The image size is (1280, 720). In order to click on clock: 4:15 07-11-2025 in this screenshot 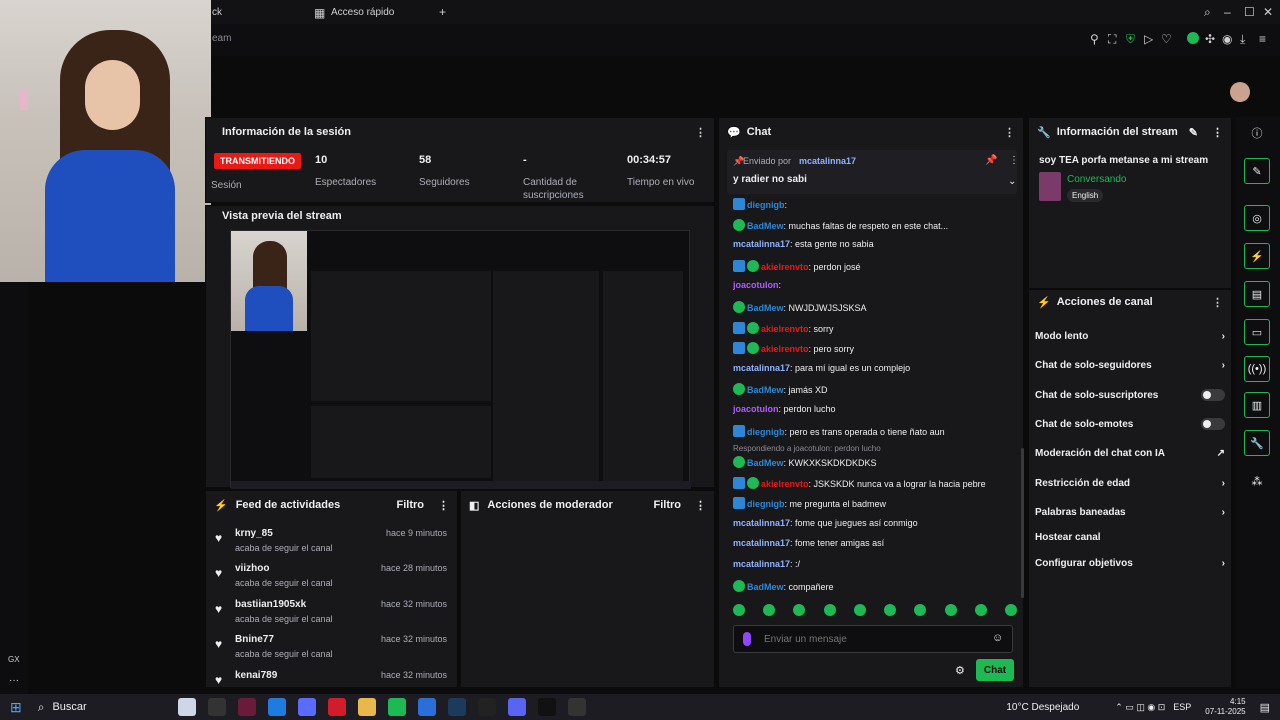, I will do `click(1225, 707)`.